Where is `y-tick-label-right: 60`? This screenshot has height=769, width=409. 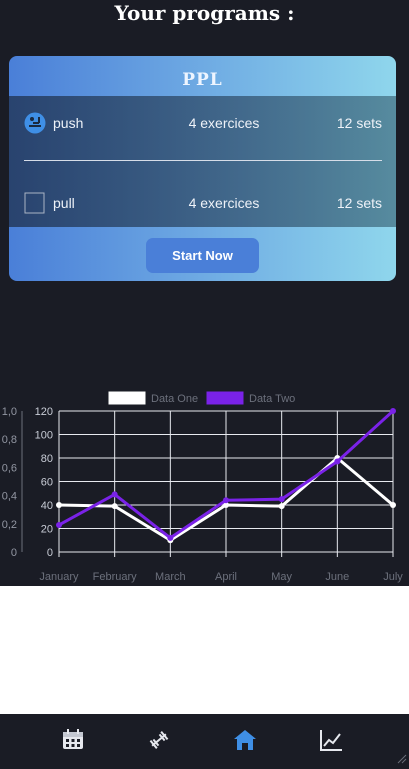
y-tick-label-right: 60 is located at coordinates (47, 483).